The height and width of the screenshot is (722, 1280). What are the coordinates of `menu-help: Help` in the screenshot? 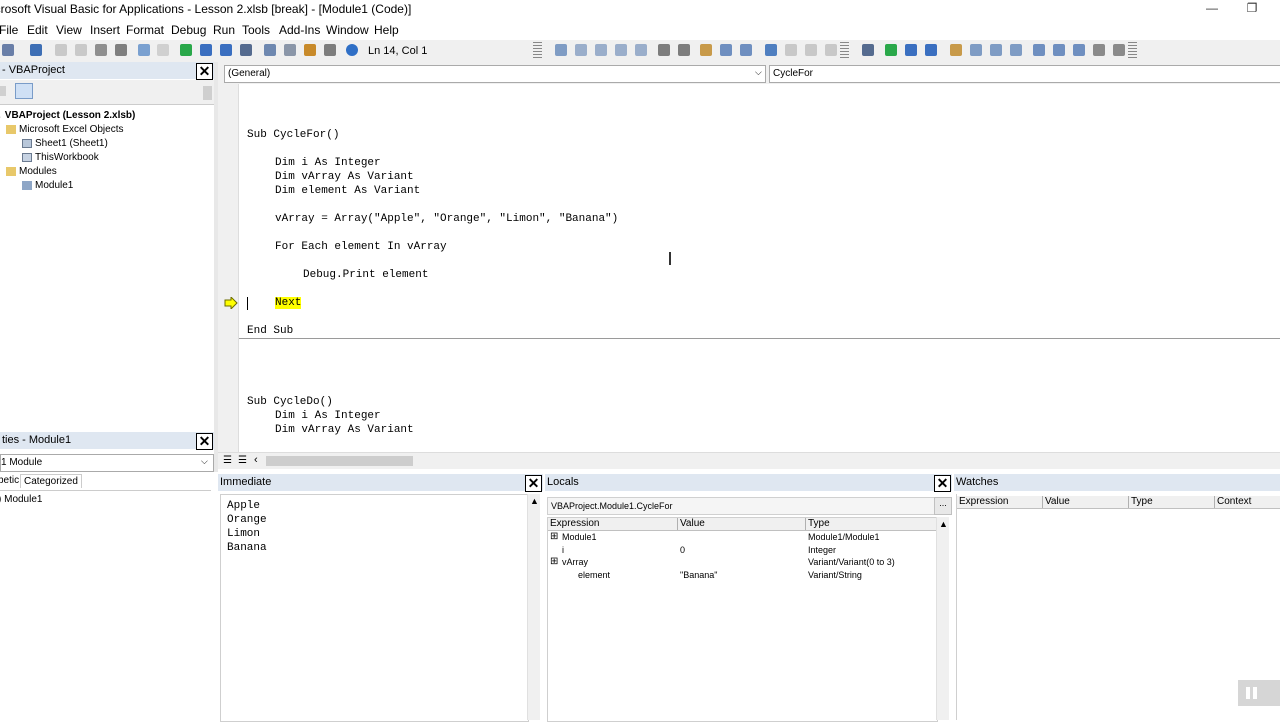 It's located at (386, 30).